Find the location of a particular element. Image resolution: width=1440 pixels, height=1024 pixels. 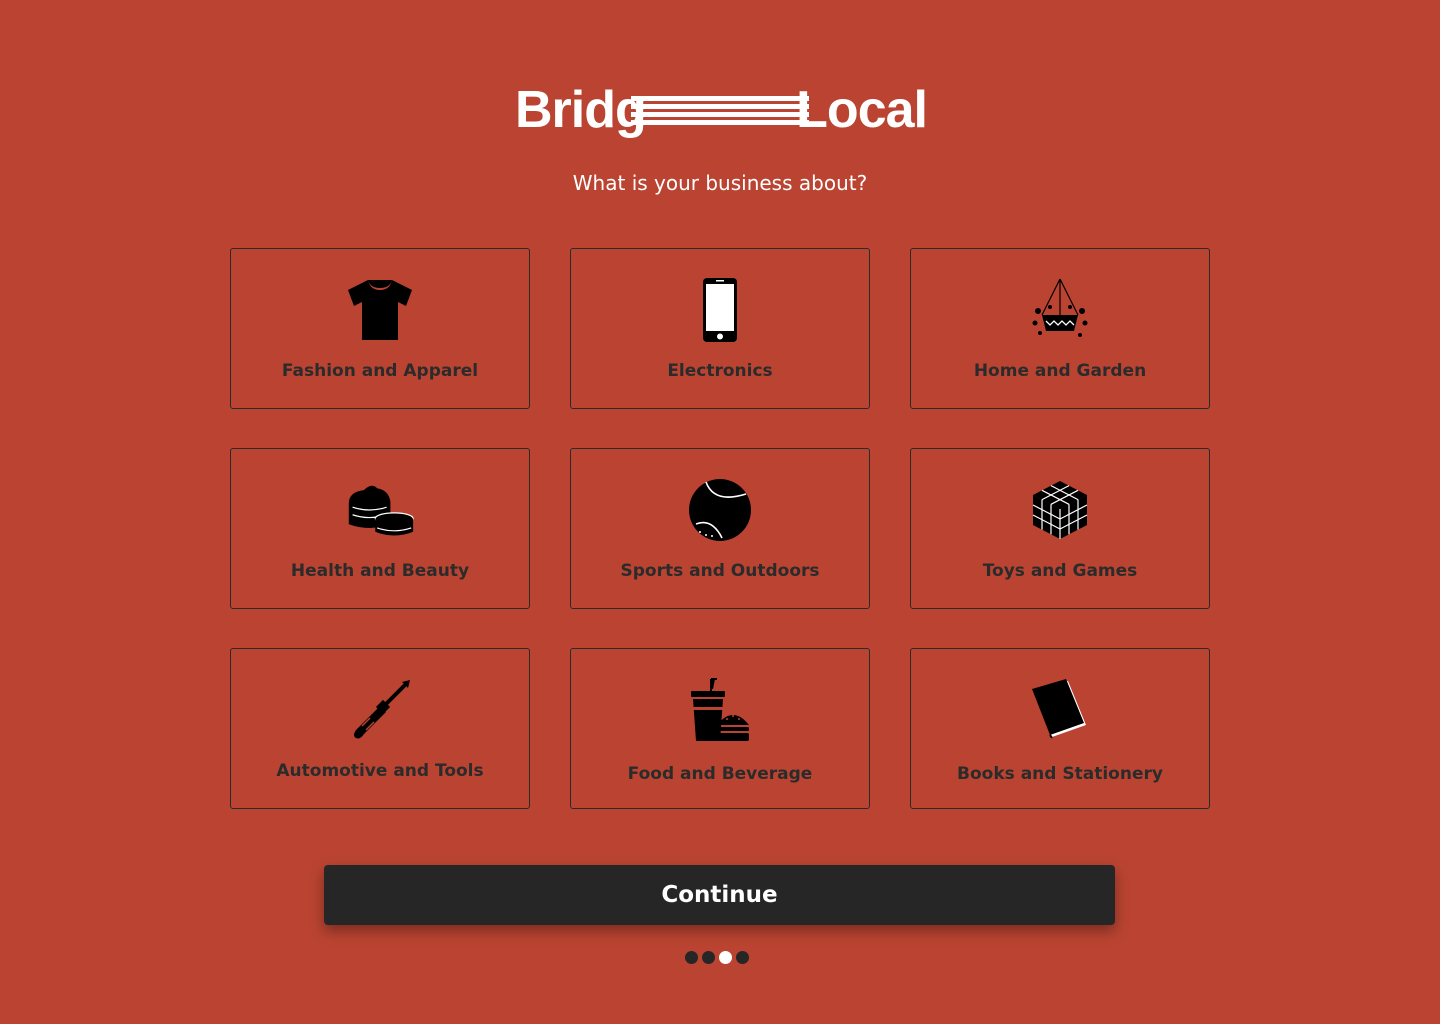

category-card-books-stationery: Books and Stationery is located at coordinates (1060, 728).